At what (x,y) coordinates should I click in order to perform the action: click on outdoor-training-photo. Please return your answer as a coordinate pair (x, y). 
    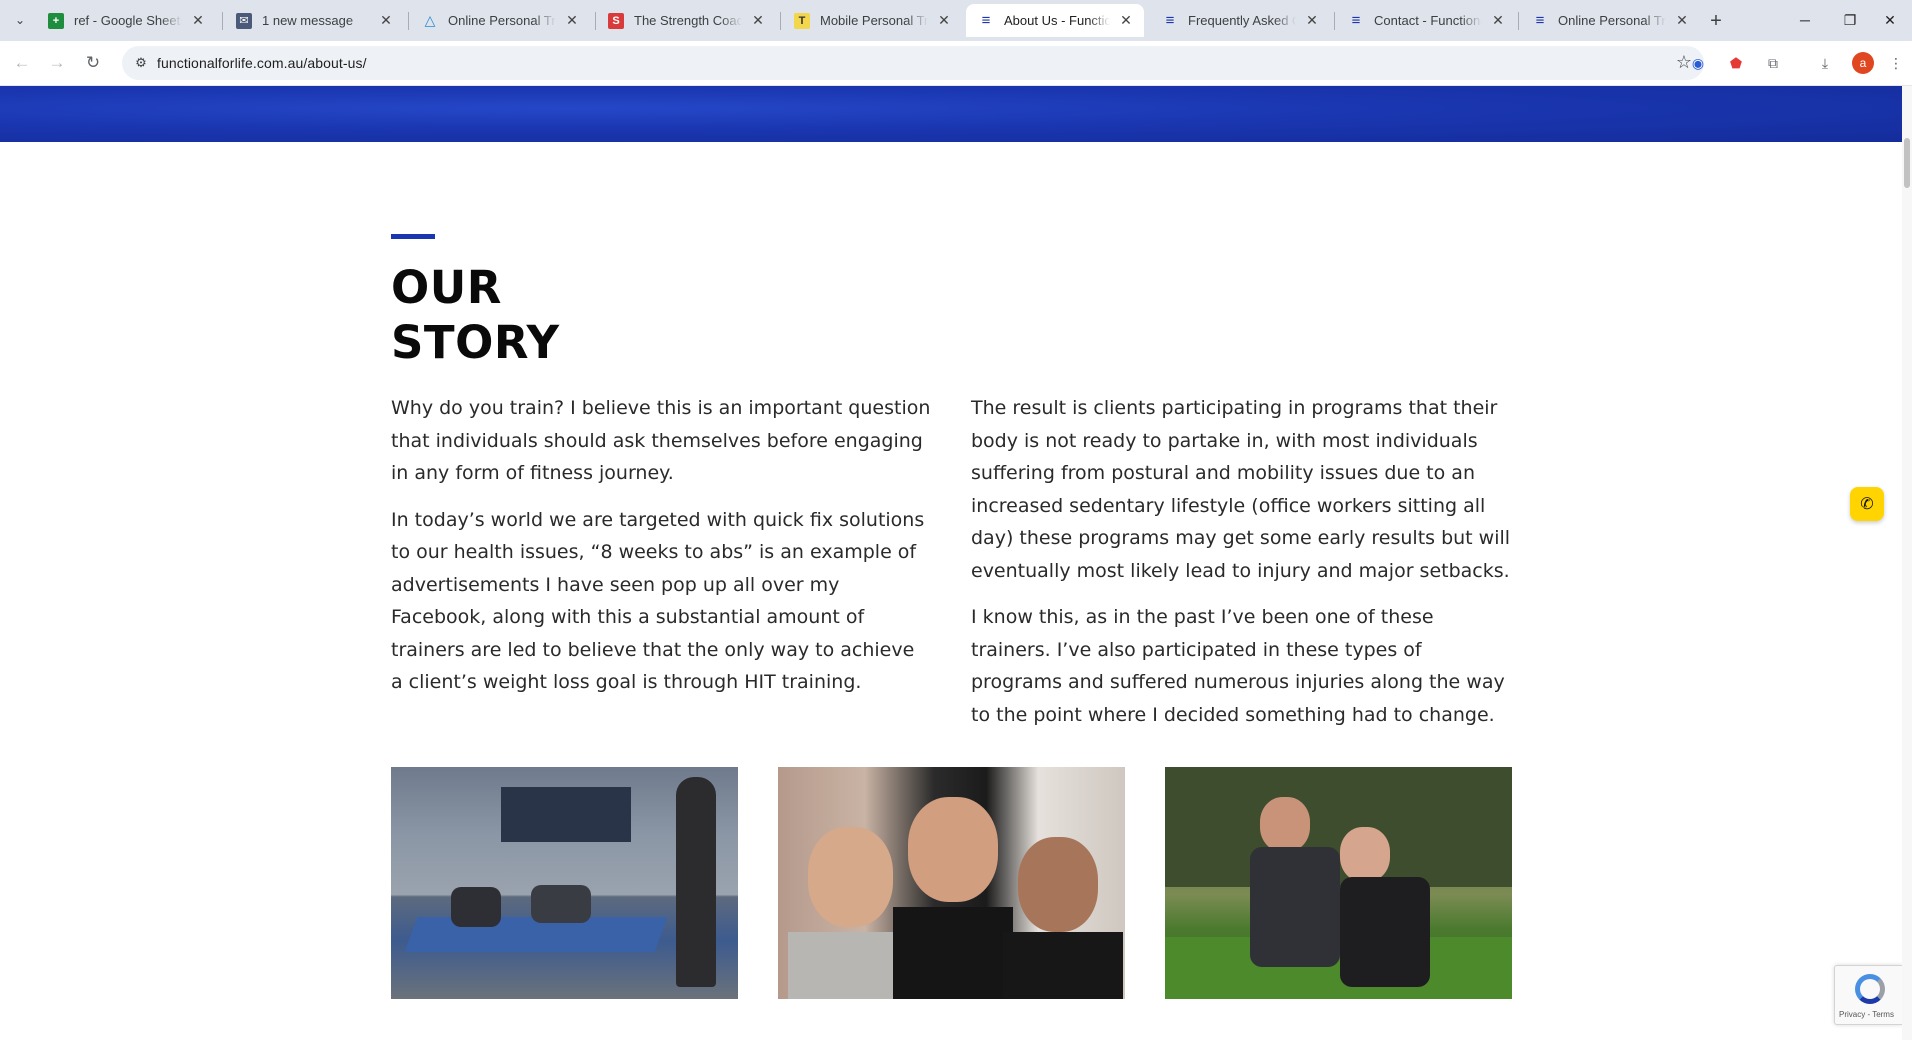
    Looking at the image, I should click on (1338, 883).